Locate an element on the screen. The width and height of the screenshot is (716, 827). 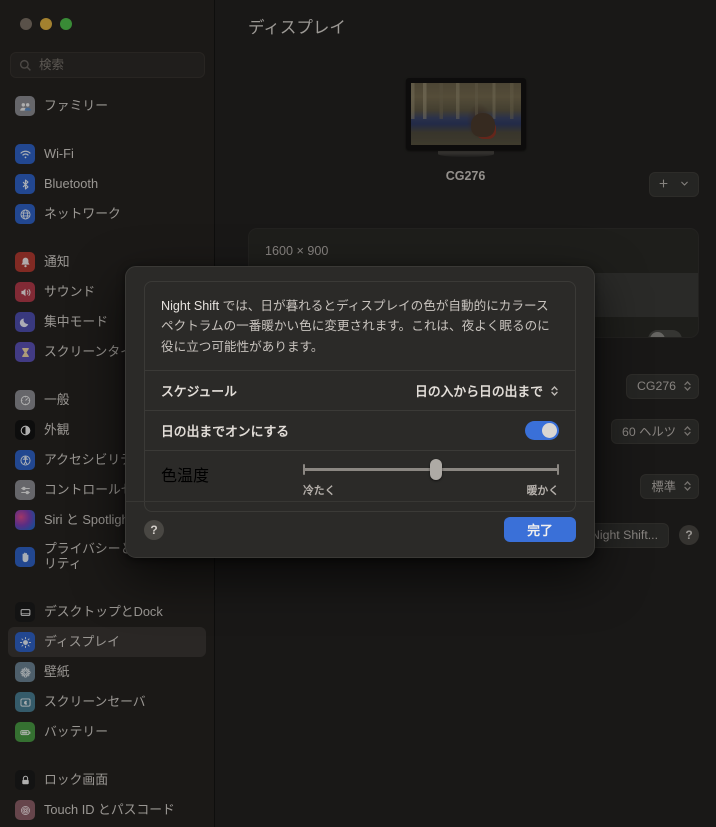
sidebar-item-label: Bluetooth is located at coordinates (71, 183).